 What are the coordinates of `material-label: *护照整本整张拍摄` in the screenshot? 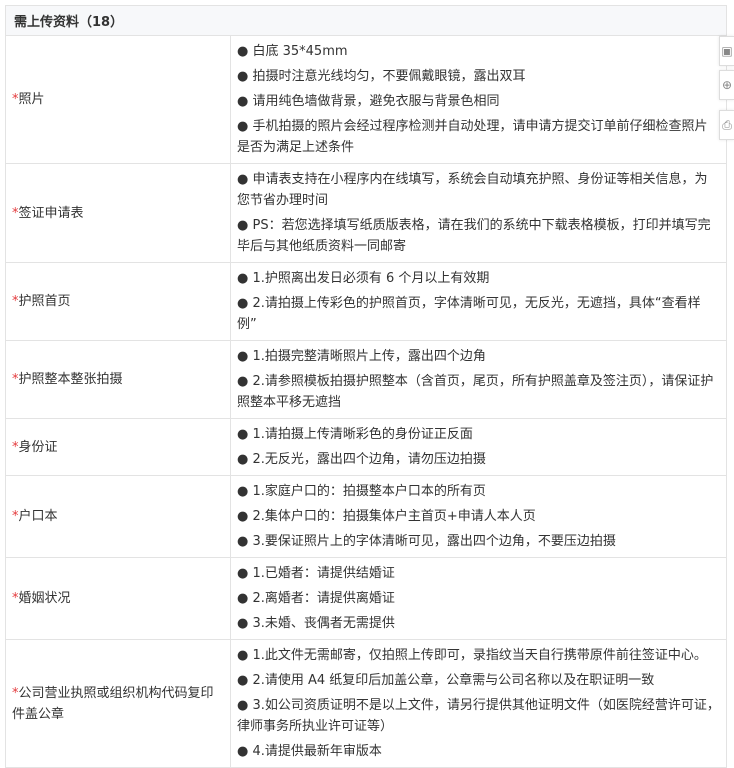 It's located at (118, 379).